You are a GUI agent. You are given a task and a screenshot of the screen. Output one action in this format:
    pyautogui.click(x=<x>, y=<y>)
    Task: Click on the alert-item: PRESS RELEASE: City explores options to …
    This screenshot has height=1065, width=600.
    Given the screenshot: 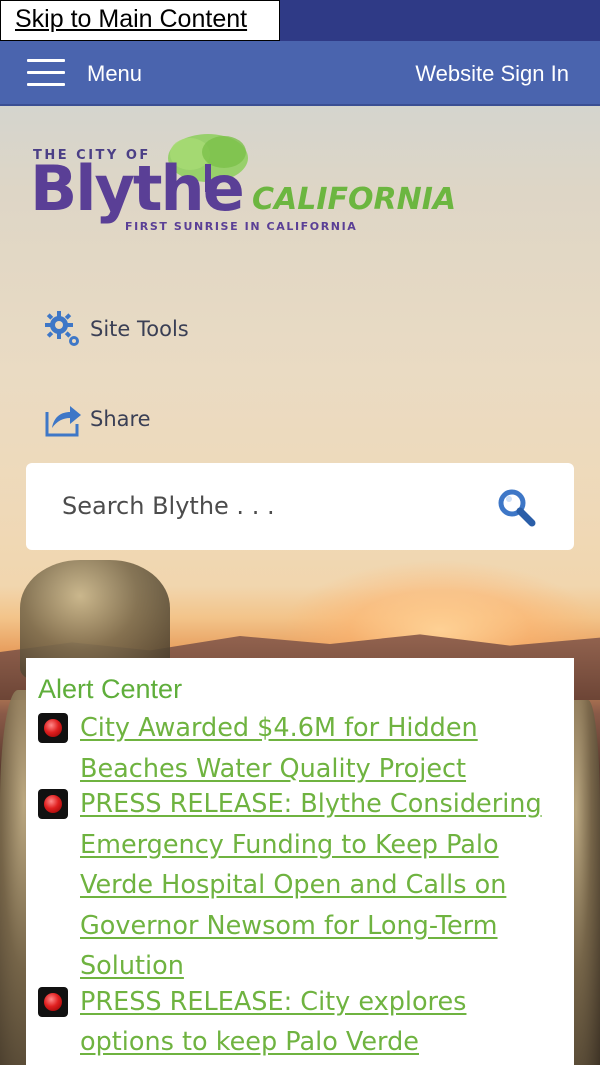 What is the action you would take?
    pyautogui.click(x=299, y=1024)
    